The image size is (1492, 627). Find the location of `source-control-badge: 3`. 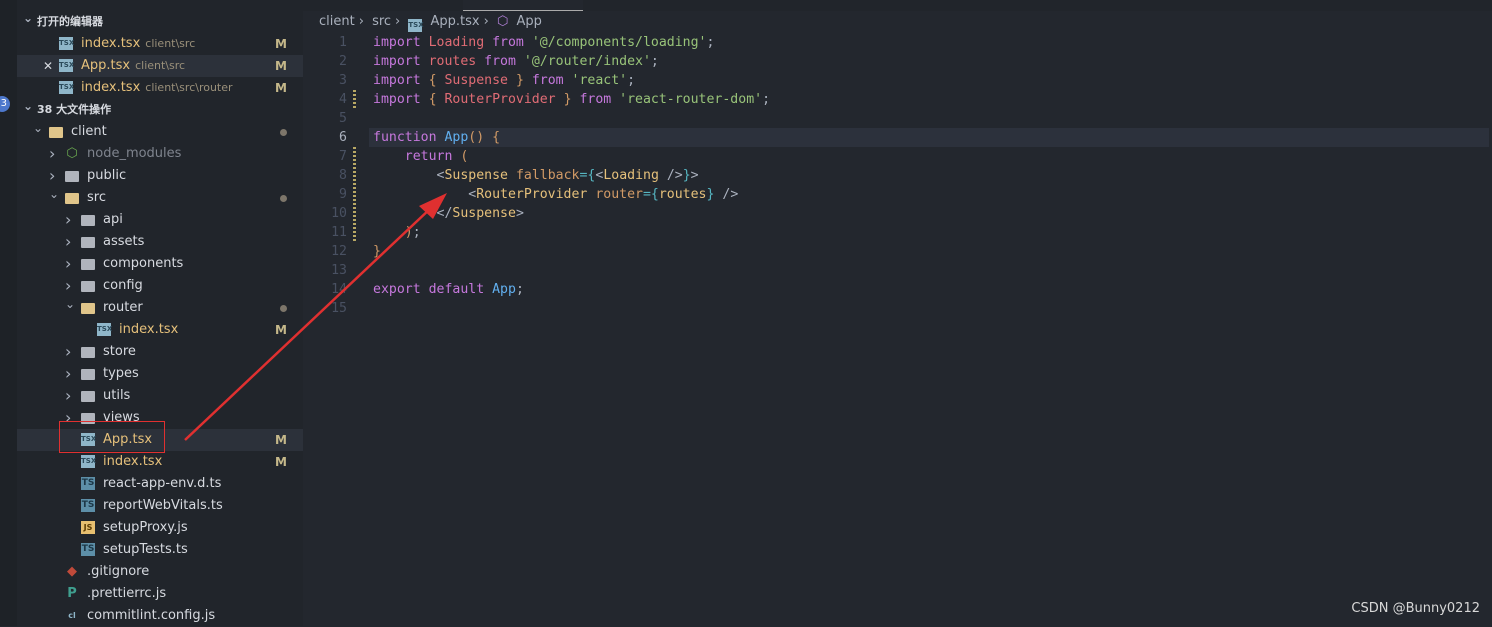

source-control-badge: 3 is located at coordinates (5, 104).